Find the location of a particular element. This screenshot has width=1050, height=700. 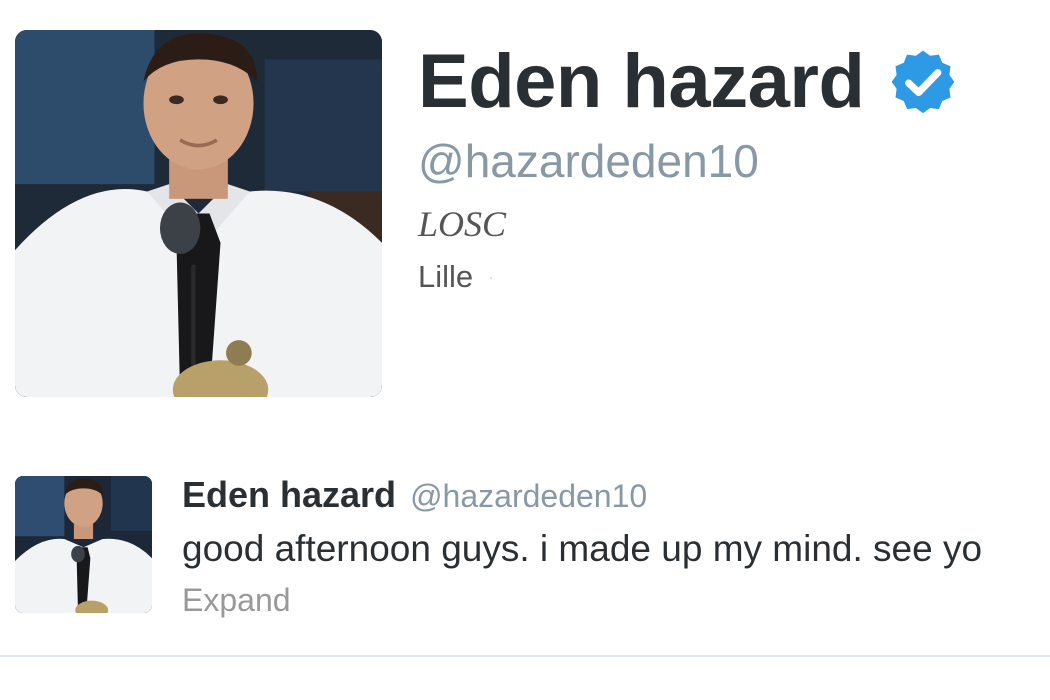

profile-name-row: Eden hazard is located at coordinates (687, 82).